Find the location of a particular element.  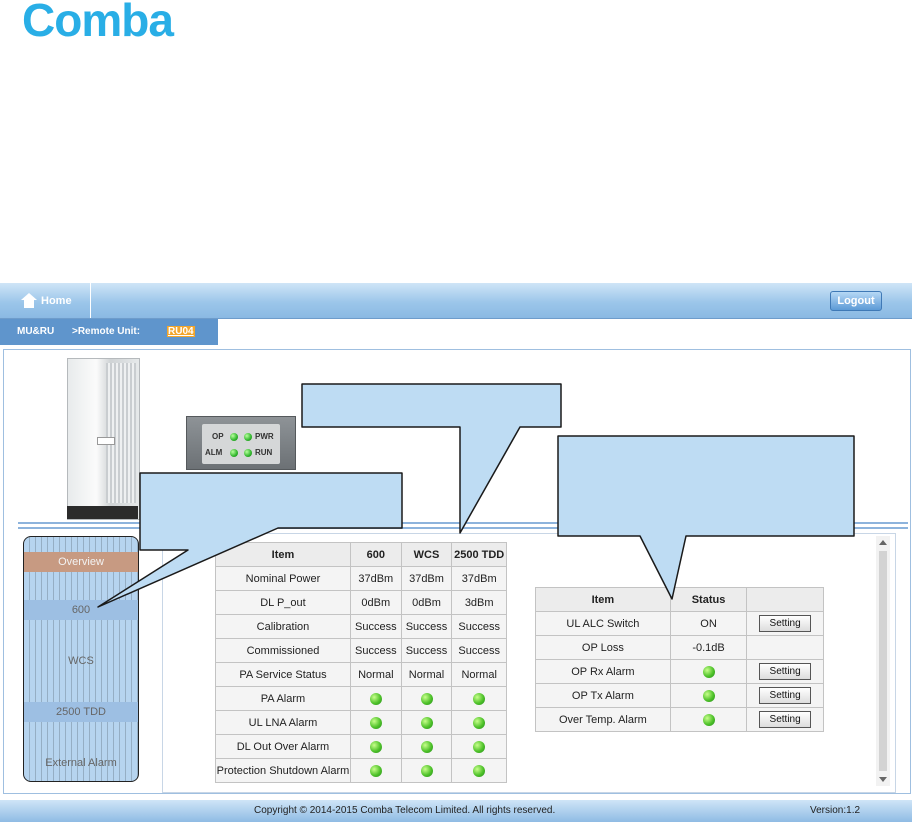

vertical-scrollbar is located at coordinates (883, 661).